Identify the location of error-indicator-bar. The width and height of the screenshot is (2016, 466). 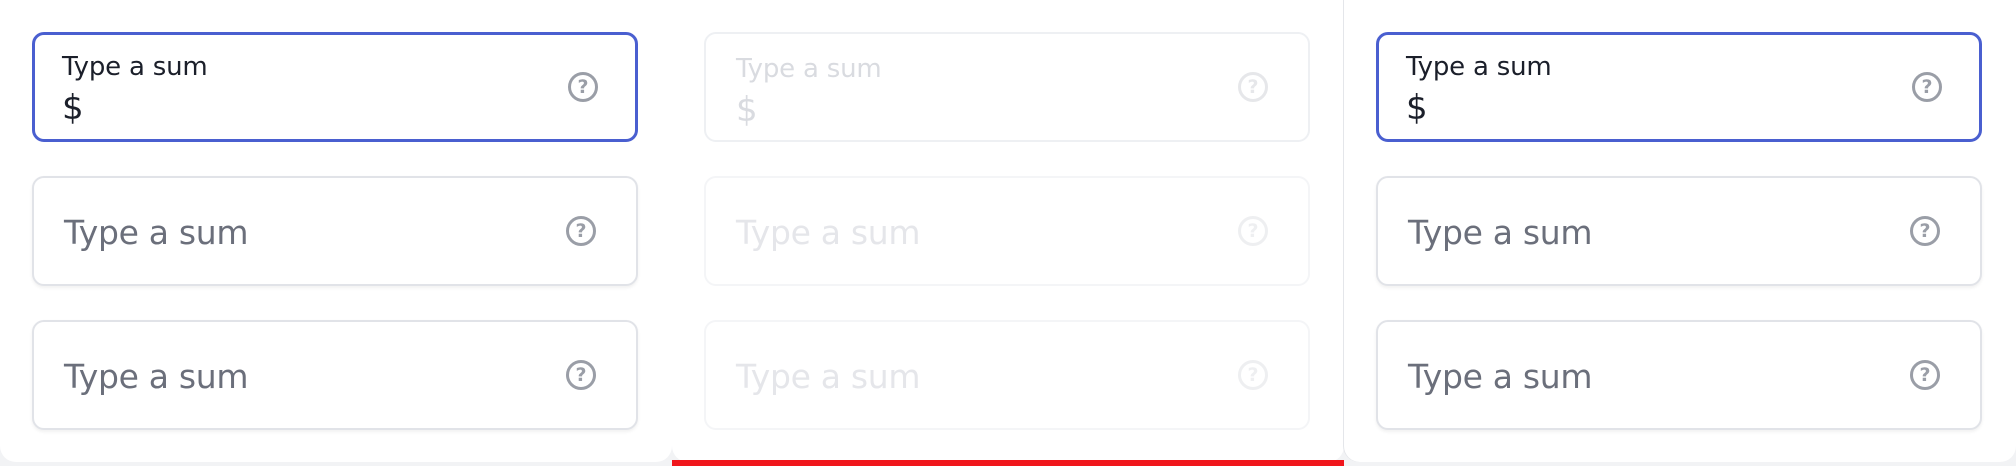
(1008, 463).